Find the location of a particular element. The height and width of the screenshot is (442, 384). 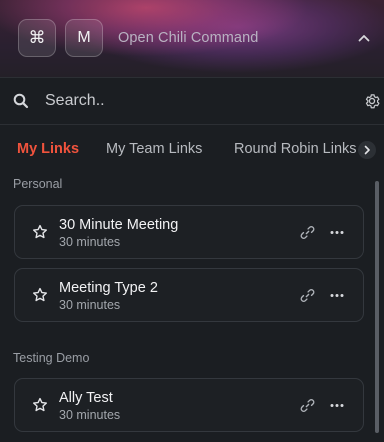

tabs-scroll-right-button is located at coordinates (367, 150).